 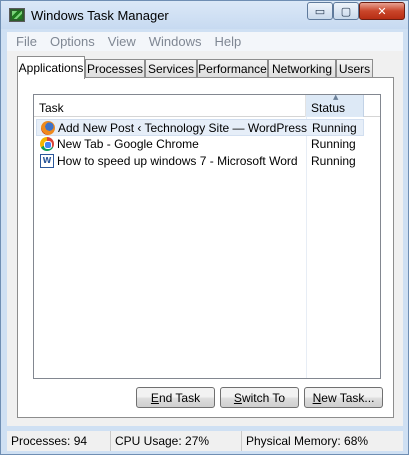 I want to click on column-header-status: ▲ Status, so click(x=335, y=105).